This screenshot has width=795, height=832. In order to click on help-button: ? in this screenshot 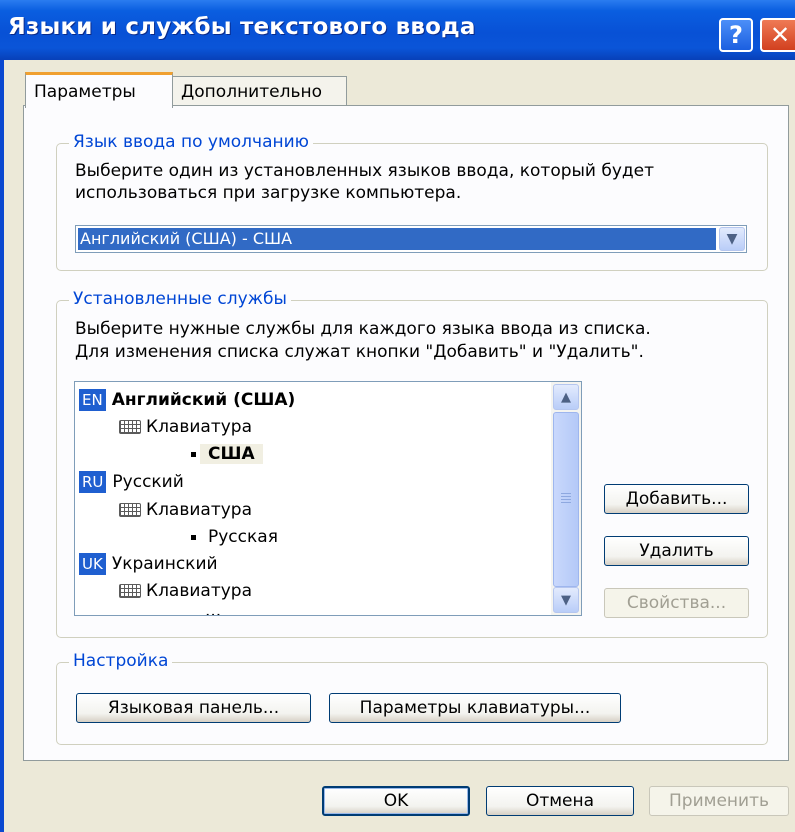, I will do `click(736, 35)`.